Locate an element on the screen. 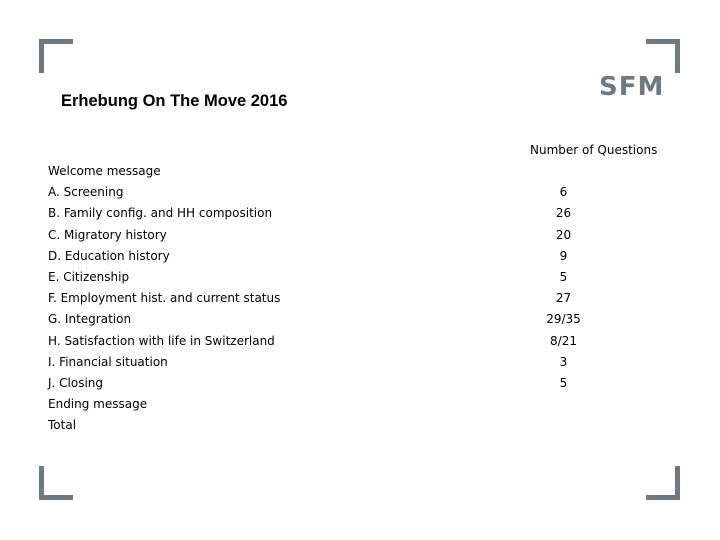 The image size is (720, 540). table-row: E. Citizenship 5 is located at coordinates (348, 279).